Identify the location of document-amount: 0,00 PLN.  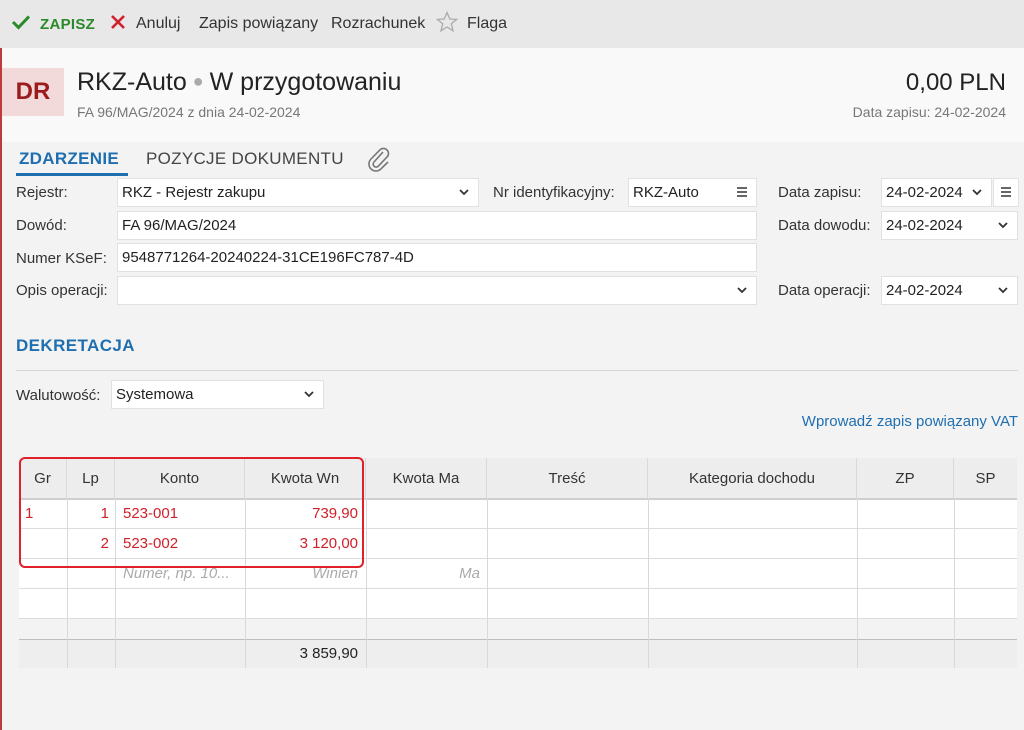
(955, 82).